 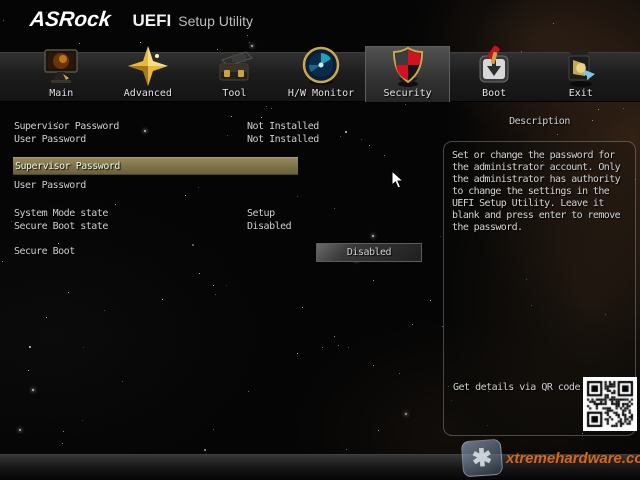 I want to click on exit-icon, so click(x=581, y=65).